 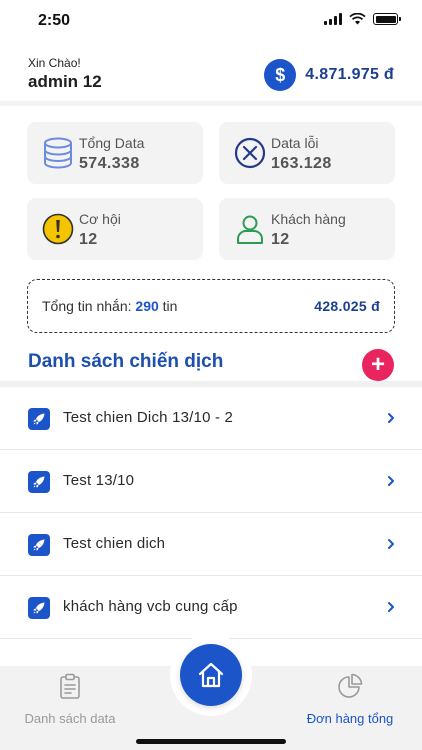 I want to click on message-count-prefix: Tổng tin nhắn:, so click(x=89, y=306).